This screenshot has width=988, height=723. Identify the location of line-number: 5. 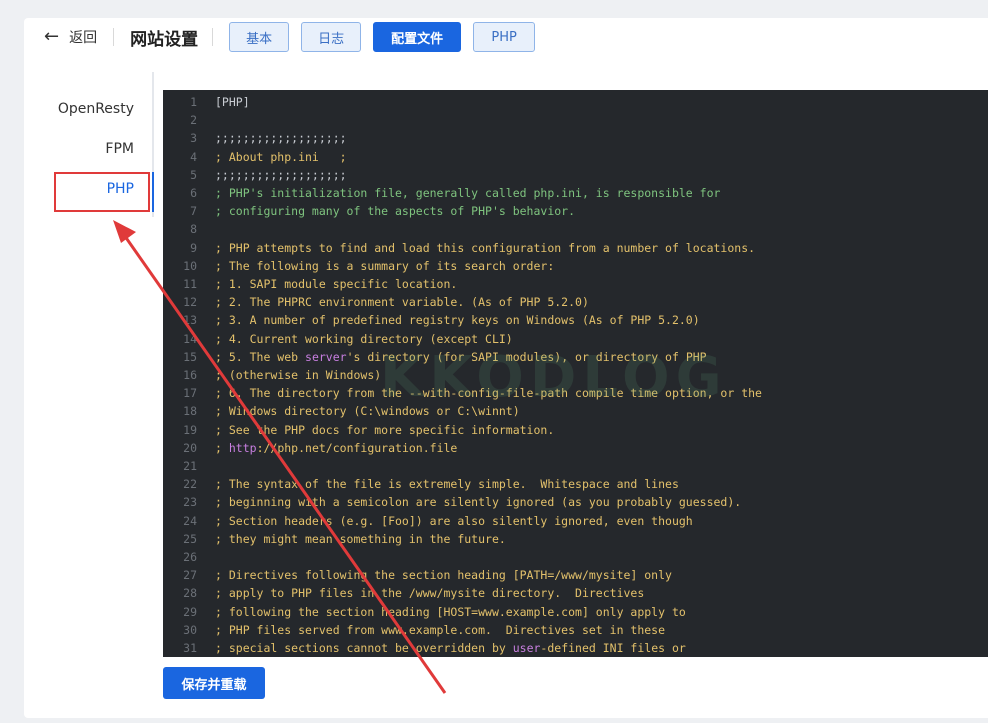
(193, 174).